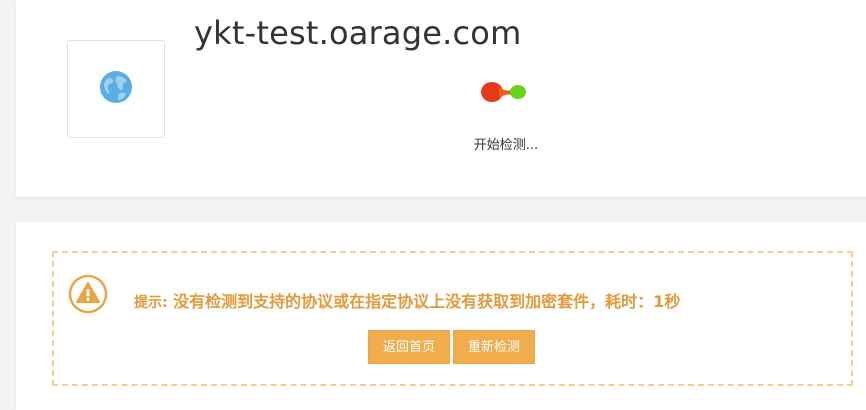 The width and height of the screenshot is (866, 410). What do you see at coordinates (494, 347) in the screenshot?
I see `retest-button: 重新检测` at bounding box center [494, 347].